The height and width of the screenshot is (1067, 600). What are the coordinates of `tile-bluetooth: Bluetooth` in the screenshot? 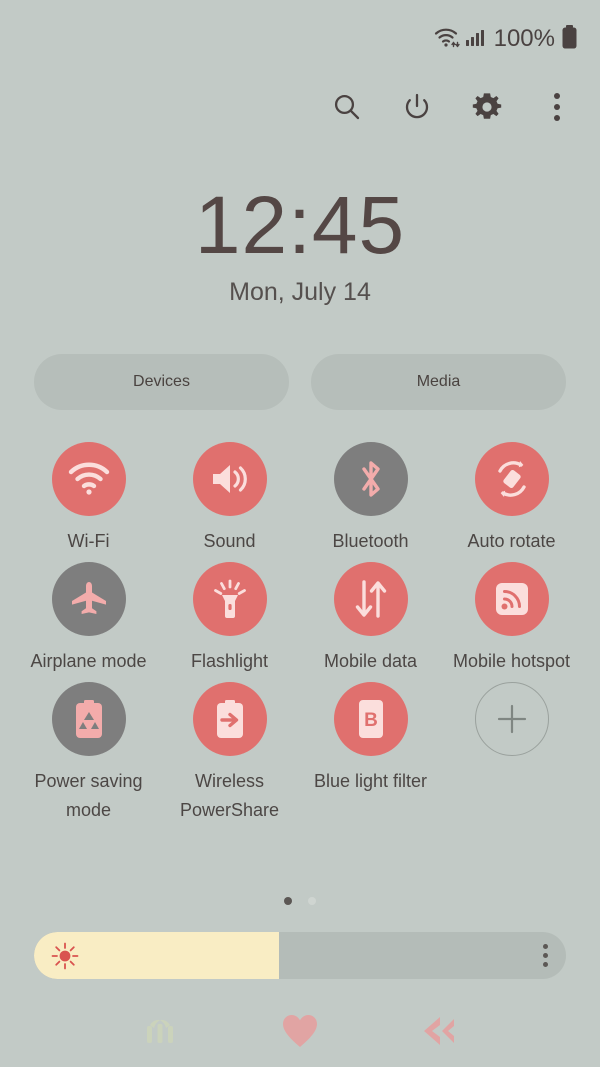 It's located at (370, 499).